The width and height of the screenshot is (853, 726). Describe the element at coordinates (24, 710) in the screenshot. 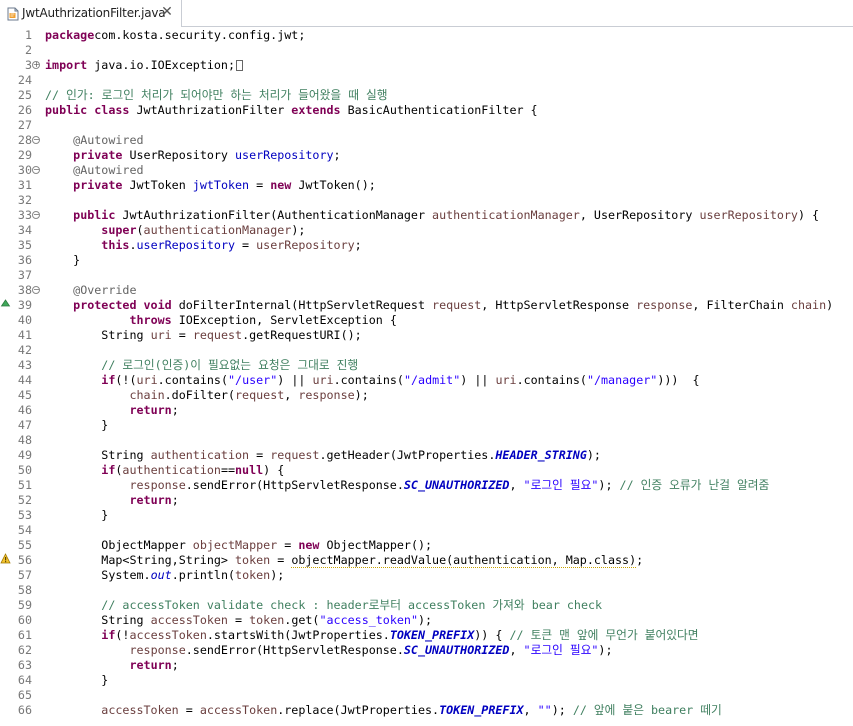

I see `line-number: 66` at that location.